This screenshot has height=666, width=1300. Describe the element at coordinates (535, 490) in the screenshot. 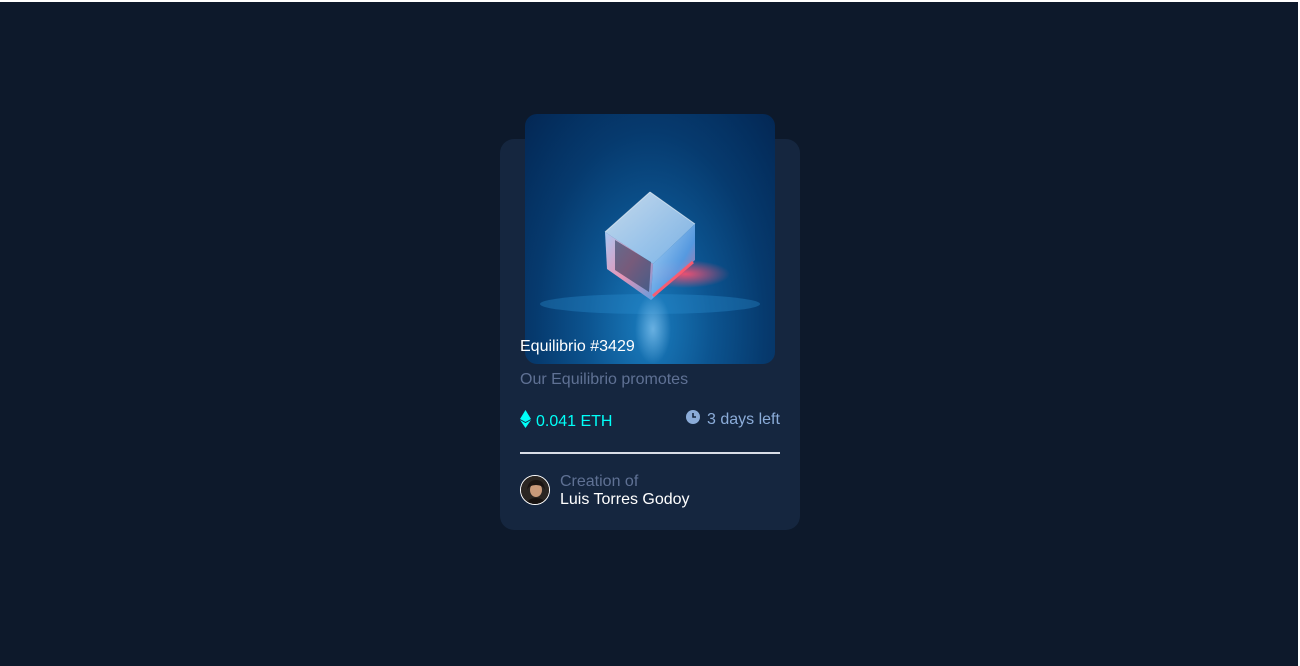

I see `avatar` at that location.